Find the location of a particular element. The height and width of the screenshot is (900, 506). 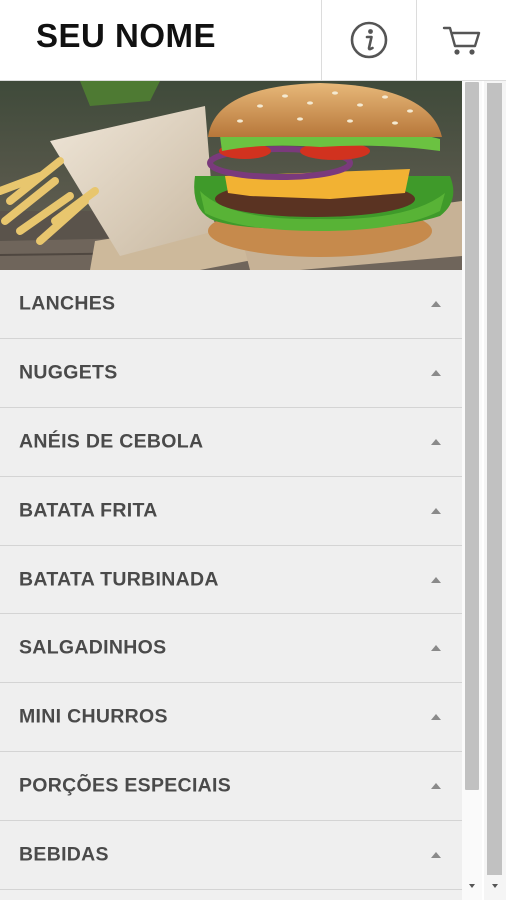

cart-button is located at coordinates (461, 40).